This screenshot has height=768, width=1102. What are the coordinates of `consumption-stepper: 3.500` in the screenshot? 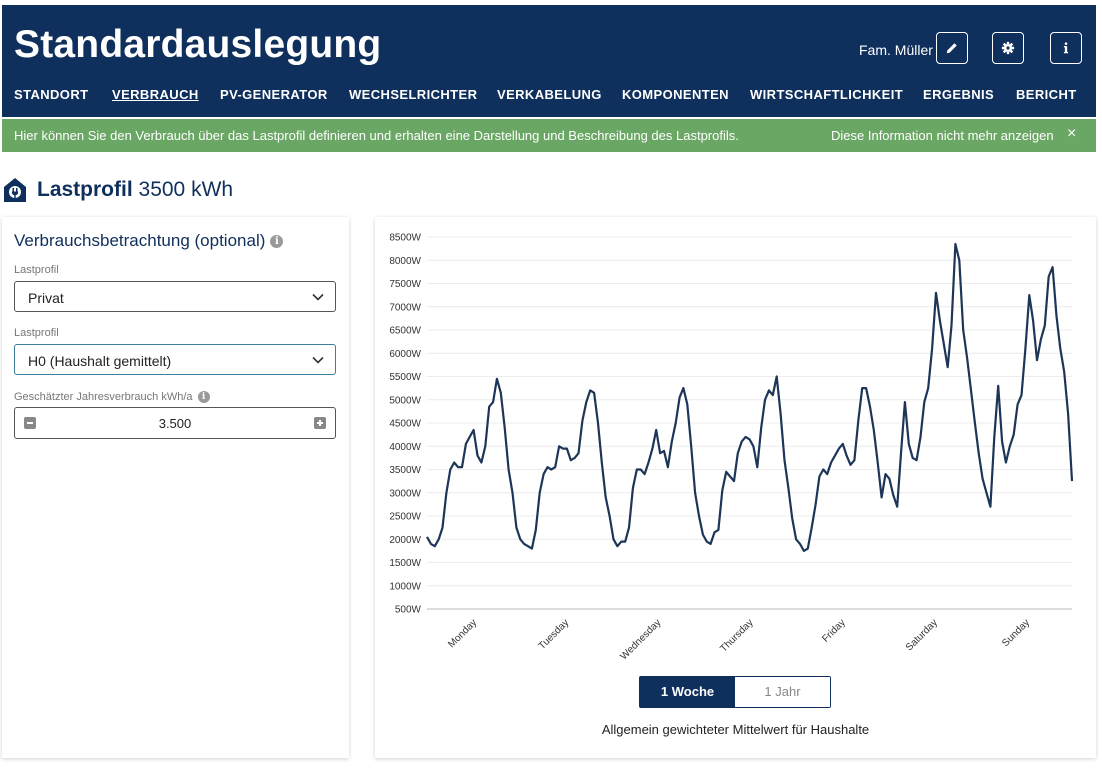 It's located at (175, 423).